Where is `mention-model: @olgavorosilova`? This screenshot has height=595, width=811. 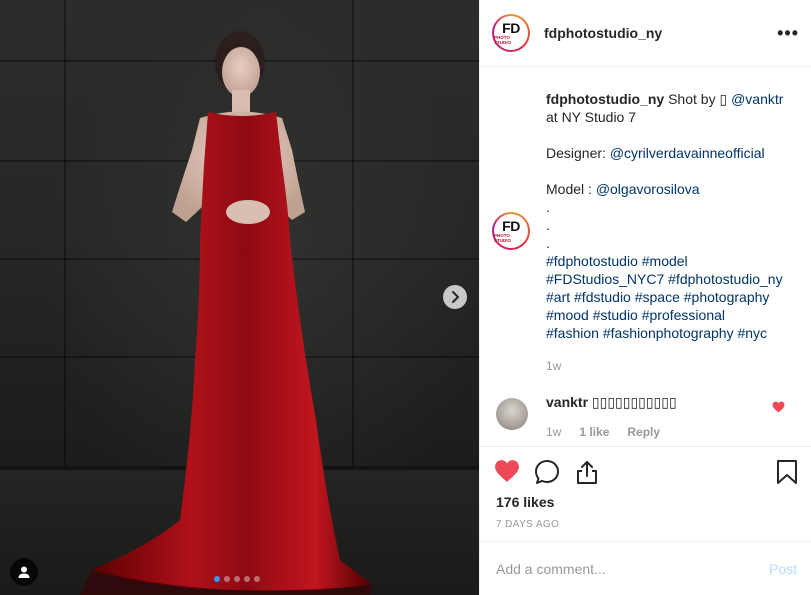
mention-model: @olgavorosilova is located at coordinates (648, 189).